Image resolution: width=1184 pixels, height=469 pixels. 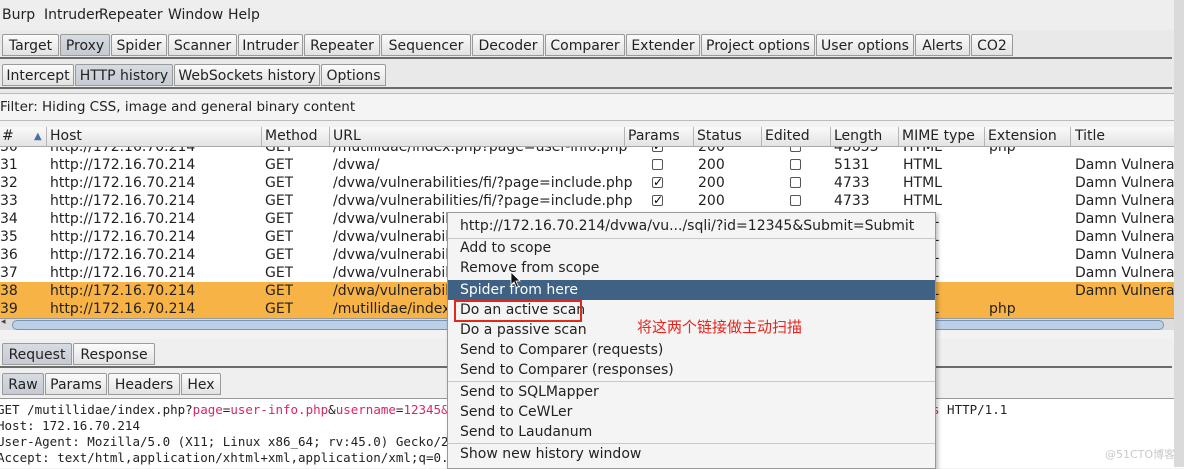 What do you see at coordinates (787, 137) in the screenshot?
I see `col-edited: Edited` at bounding box center [787, 137].